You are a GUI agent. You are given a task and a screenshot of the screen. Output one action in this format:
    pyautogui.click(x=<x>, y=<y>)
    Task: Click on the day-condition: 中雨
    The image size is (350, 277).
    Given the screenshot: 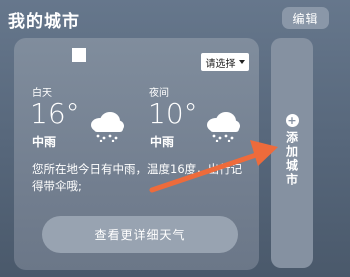 What is the action you would take?
    pyautogui.click(x=44, y=142)
    